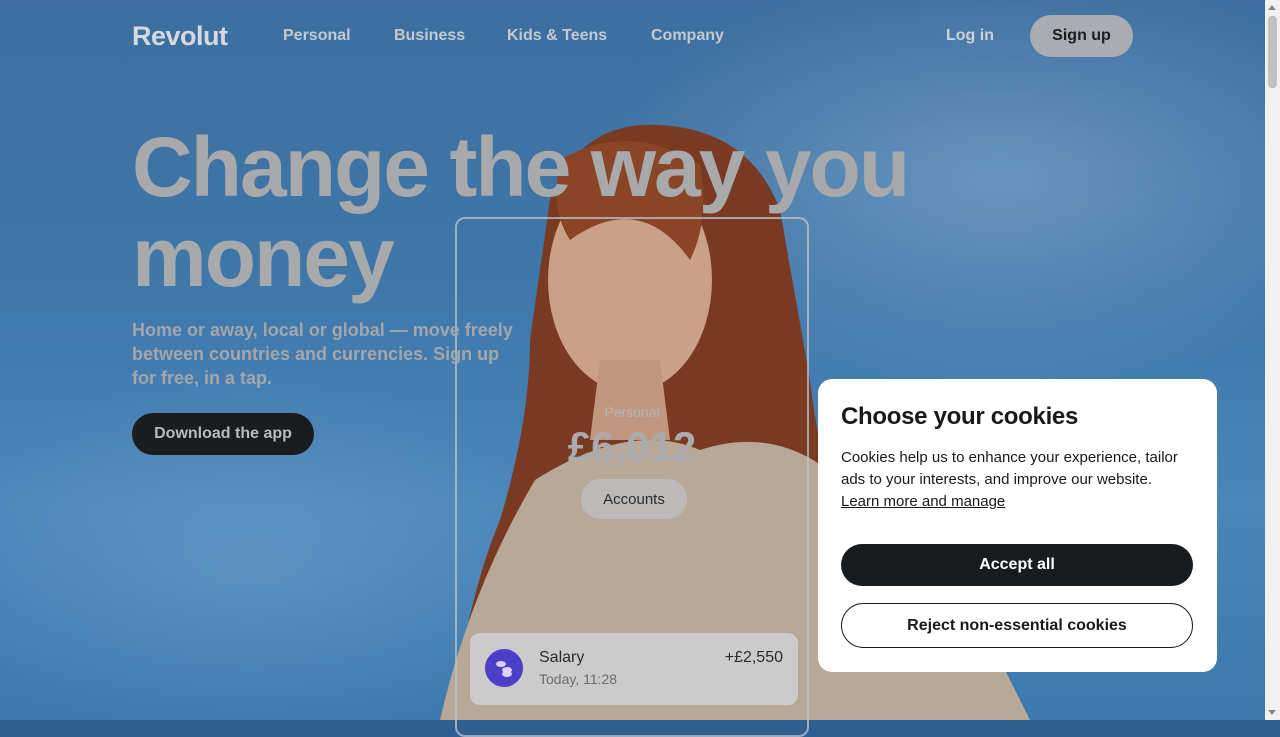 The image size is (1280, 737). Describe the element at coordinates (504, 668) in the screenshot. I see `coins-icon` at that location.